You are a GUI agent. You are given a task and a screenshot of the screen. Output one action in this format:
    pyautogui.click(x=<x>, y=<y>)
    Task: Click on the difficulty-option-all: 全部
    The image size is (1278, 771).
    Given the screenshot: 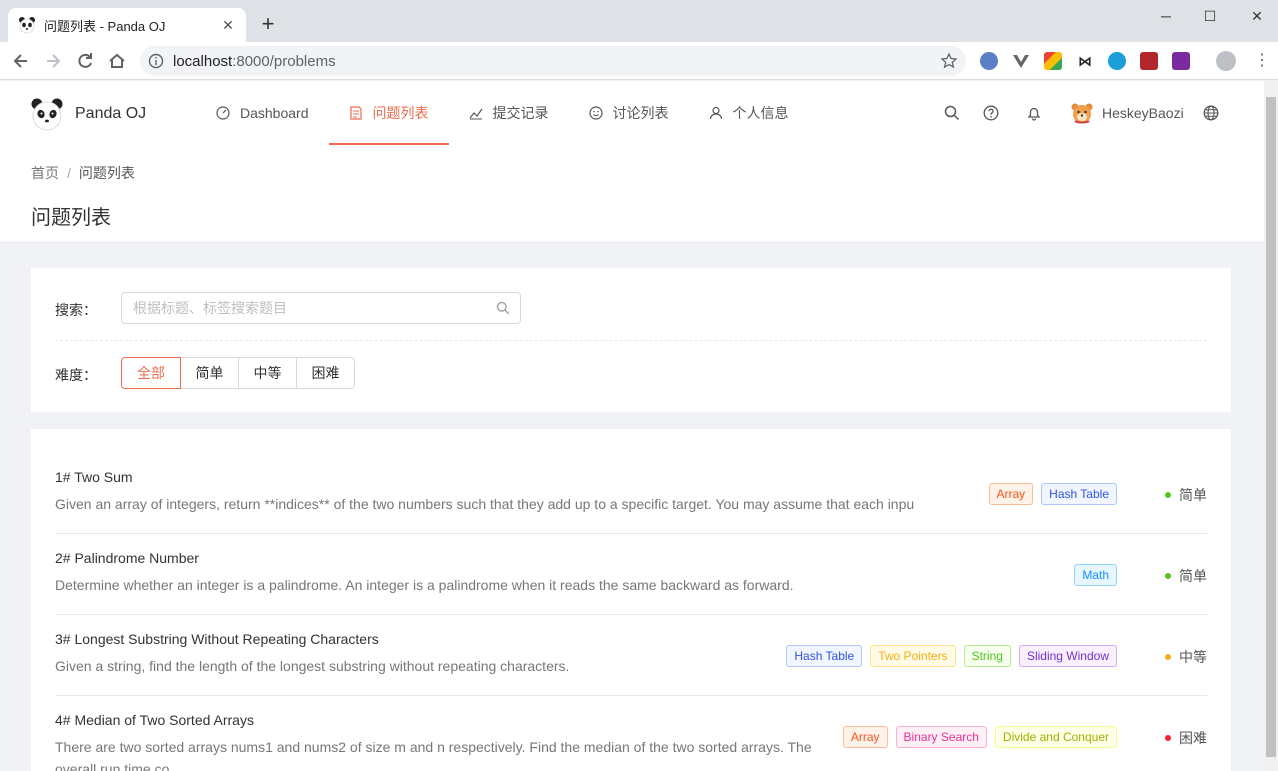 What is the action you would take?
    pyautogui.click(x=151, y=373)
    